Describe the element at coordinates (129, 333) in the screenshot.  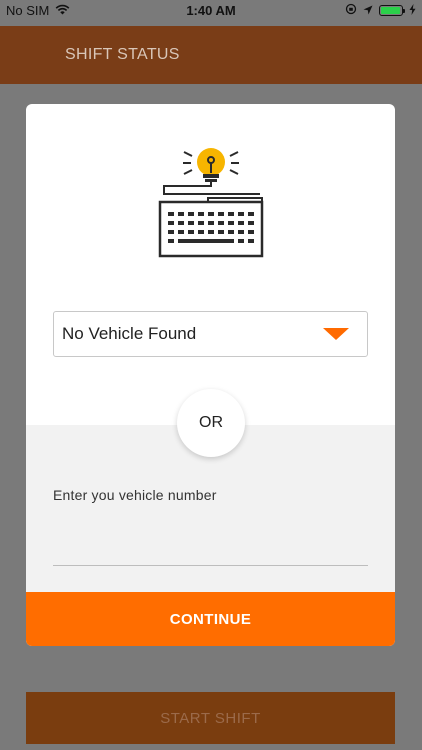
I see `vehicle-select-value: No Vehicle Found` at that location.